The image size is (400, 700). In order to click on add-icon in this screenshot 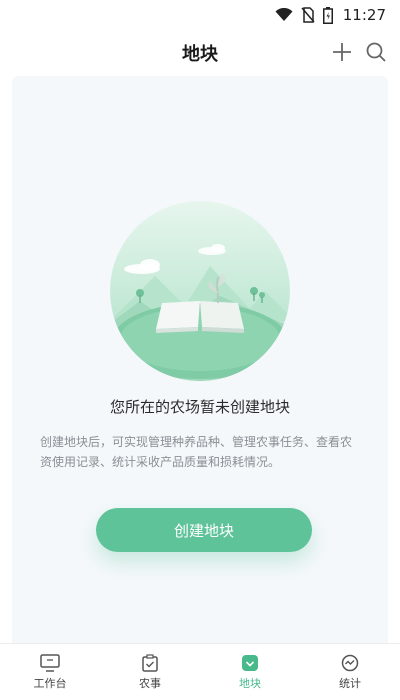, I will do `click(342, 52)`.